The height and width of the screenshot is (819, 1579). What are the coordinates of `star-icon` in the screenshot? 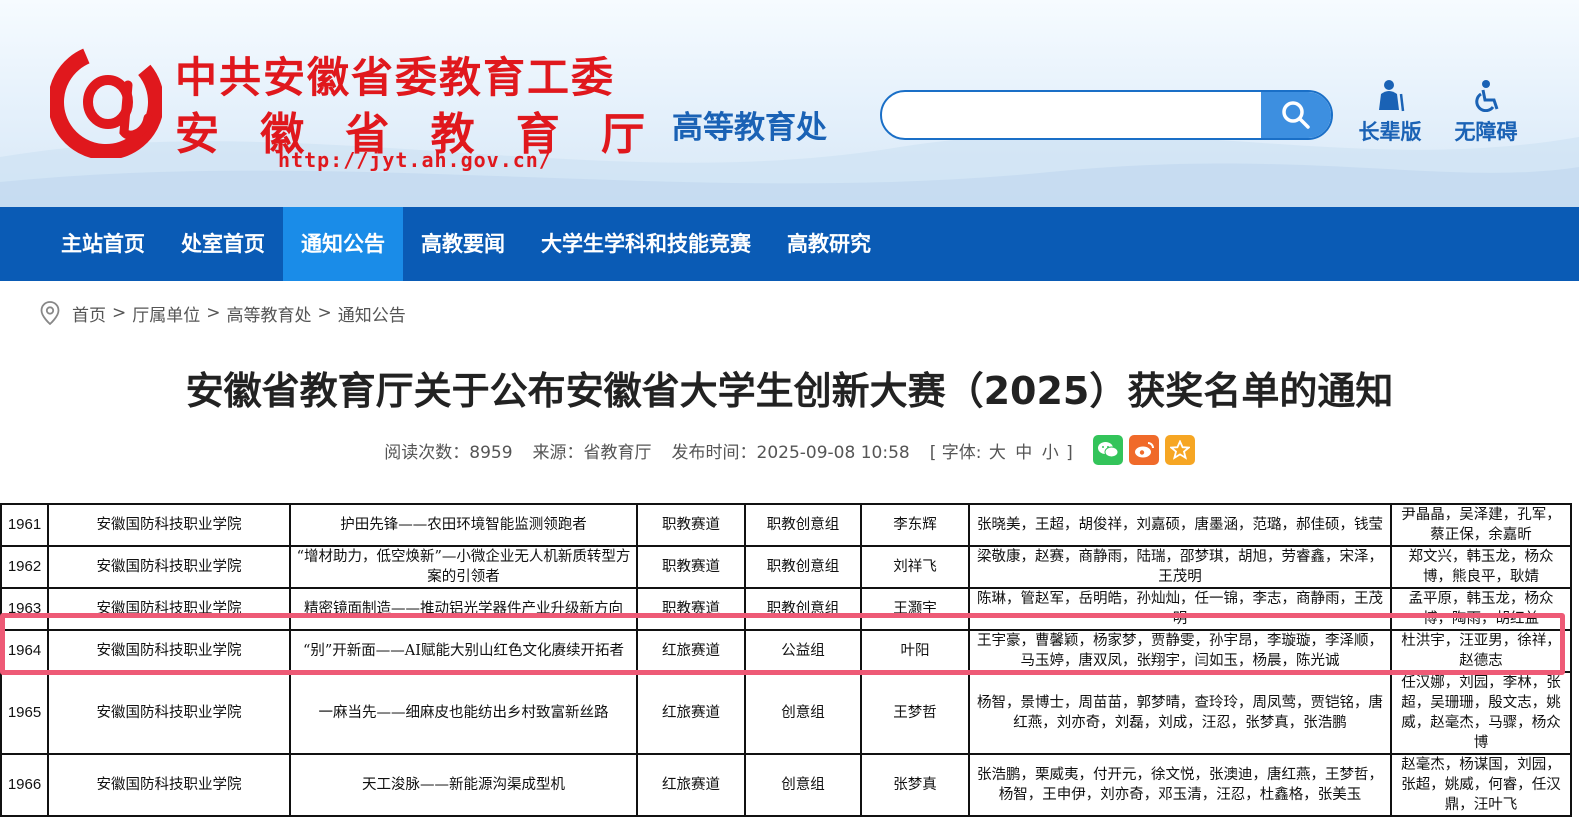 It's located at (1179, 450).